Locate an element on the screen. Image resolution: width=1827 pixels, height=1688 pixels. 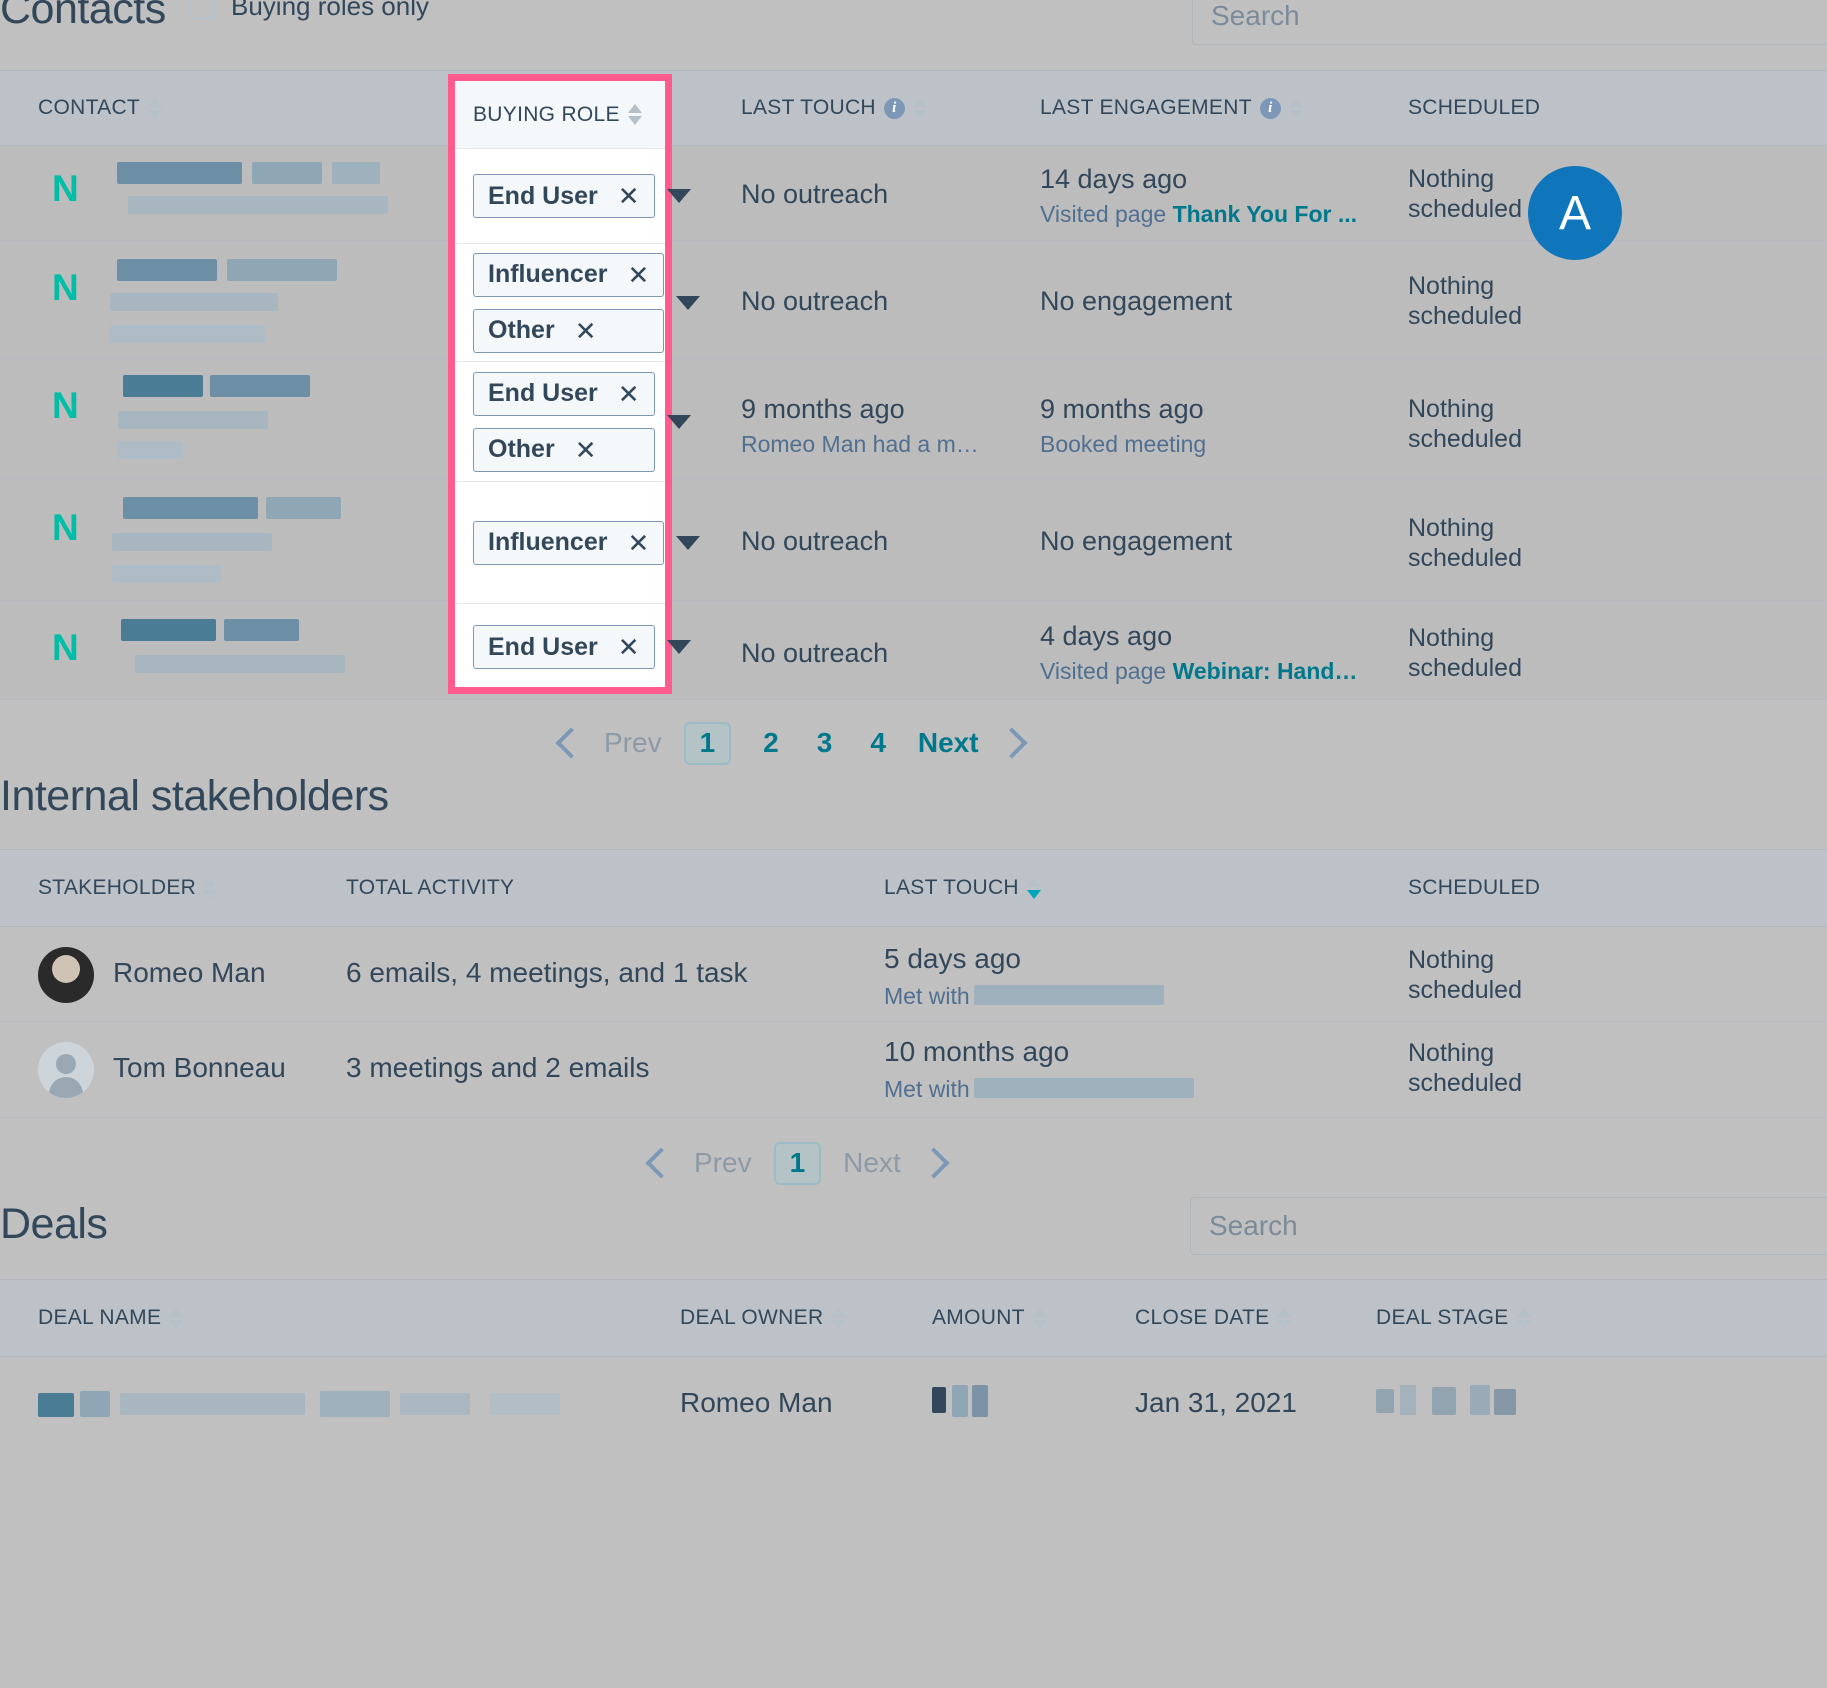
buying-role-cell: End User ✕ Other ✕ is located at coordinates (573, 422).